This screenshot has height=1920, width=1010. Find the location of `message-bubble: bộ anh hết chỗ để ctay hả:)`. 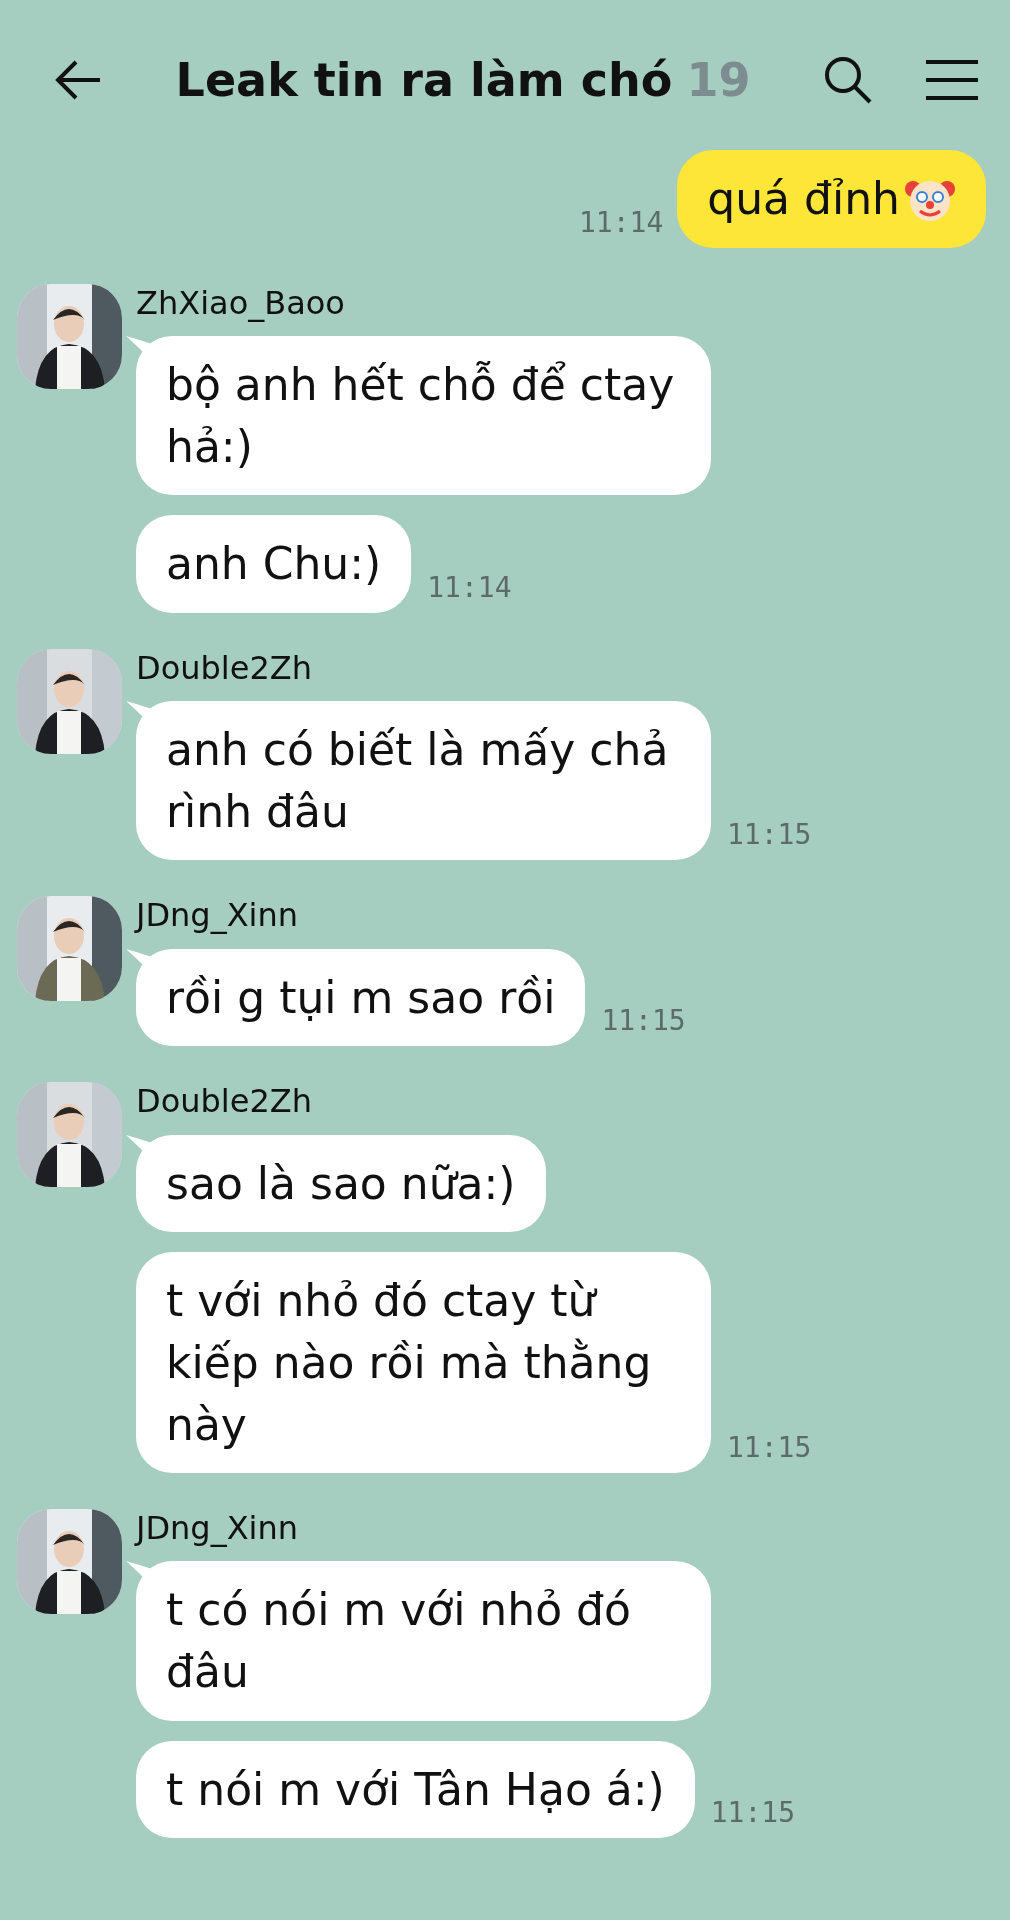

message-bubble: bộ anh hết chỗ để ctay hả:) is located at coordinates (423, 416).